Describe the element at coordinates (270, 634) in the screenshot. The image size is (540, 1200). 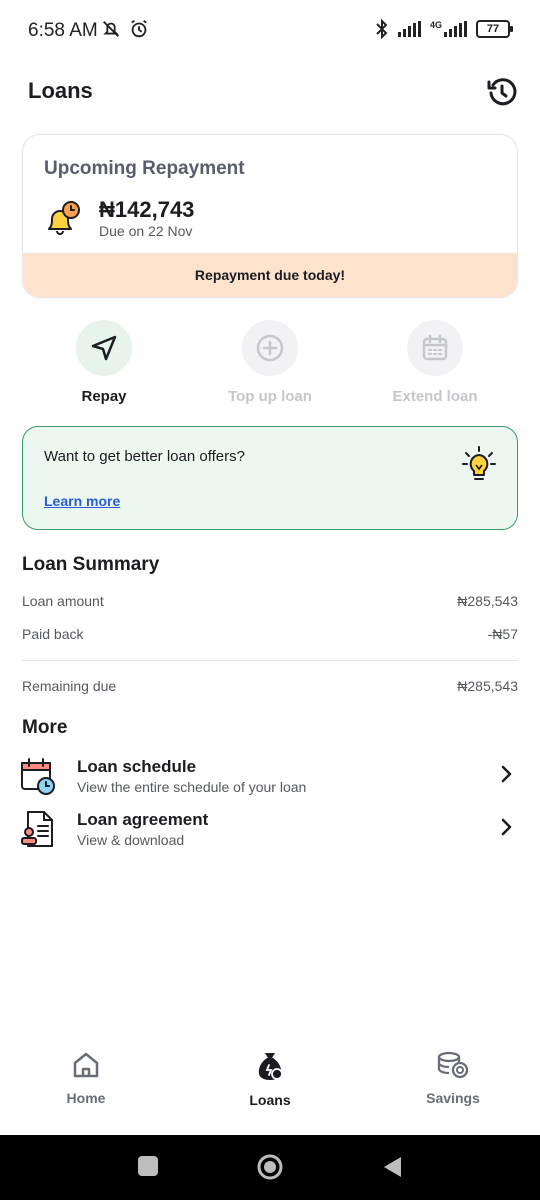
I see `summary-row-paid-back: Paid back -₦57` at that location.